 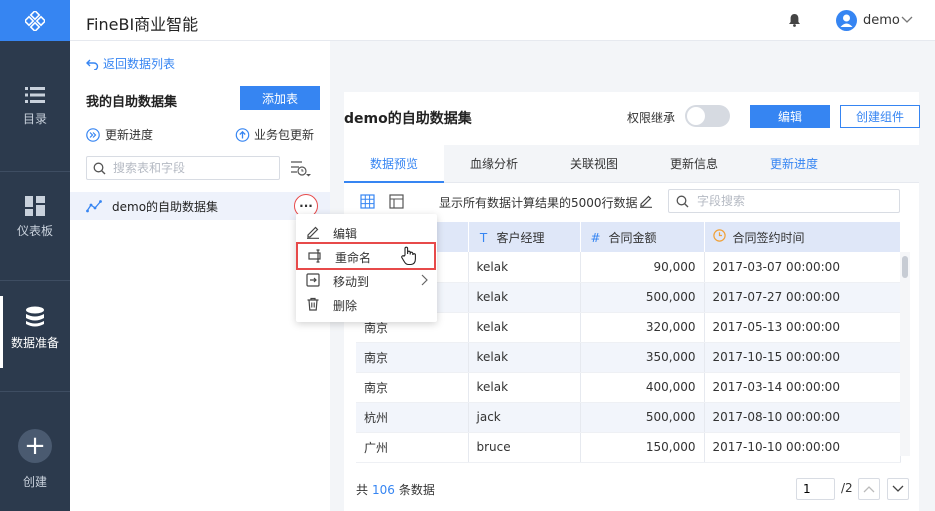 What do you see at coordinates (881, 20) in the screenshot?
I see `user-name: demo` at bounding box center [881, 20].